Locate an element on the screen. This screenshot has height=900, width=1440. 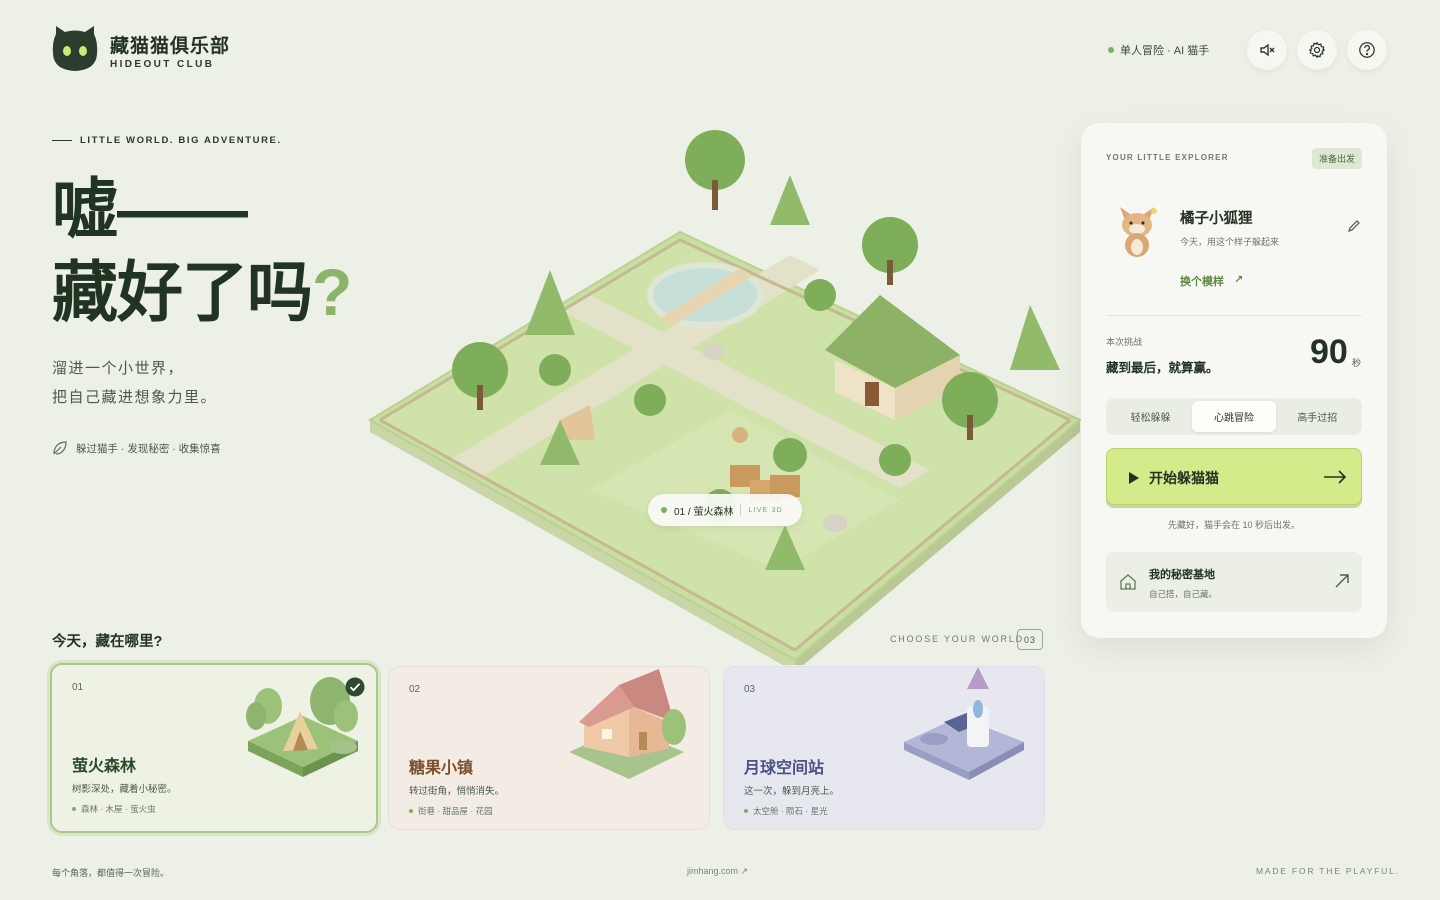
tagline-text: LITTLE WORLD. BIG ADVENTURE. is located at coordinates (181, 140).